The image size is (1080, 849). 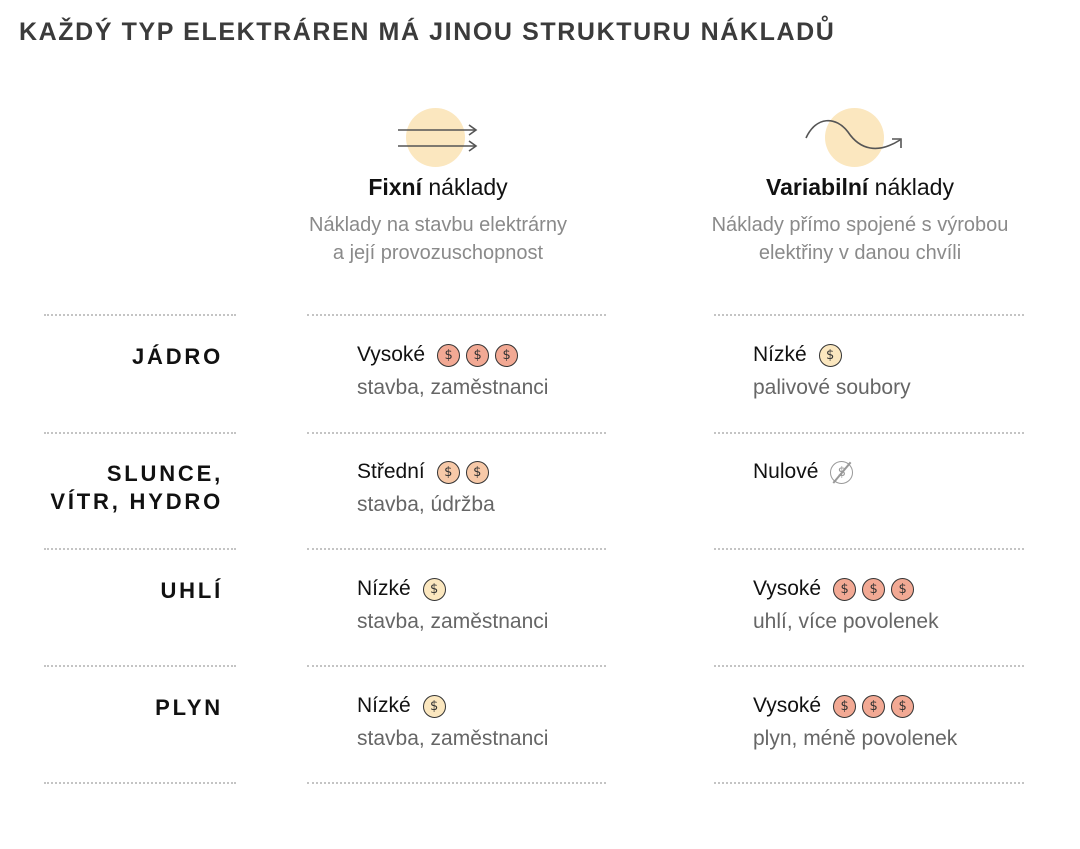 What do you see at coordinates (438, 187) in the screenshot?
I see `fixed-costs-heading: Fixní náklady` at bounding box center [438, 187].